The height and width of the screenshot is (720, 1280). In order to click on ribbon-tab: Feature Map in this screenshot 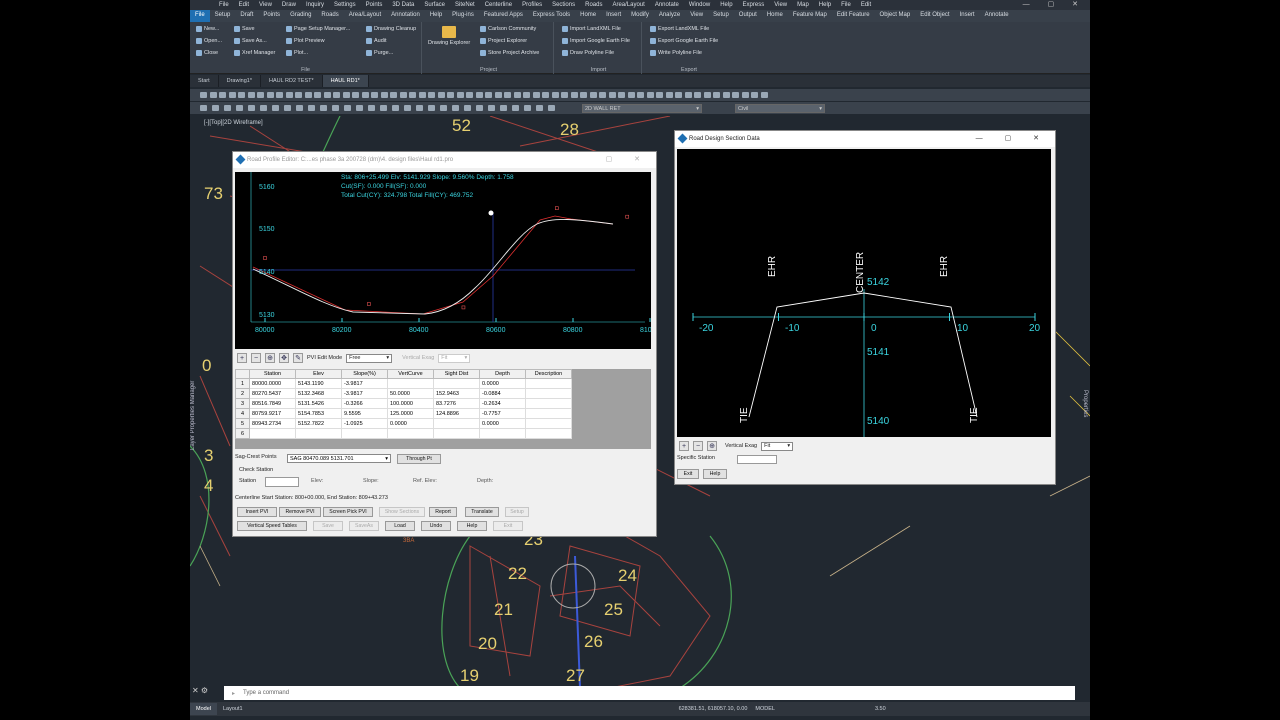, I will do `click(810, 16)`.